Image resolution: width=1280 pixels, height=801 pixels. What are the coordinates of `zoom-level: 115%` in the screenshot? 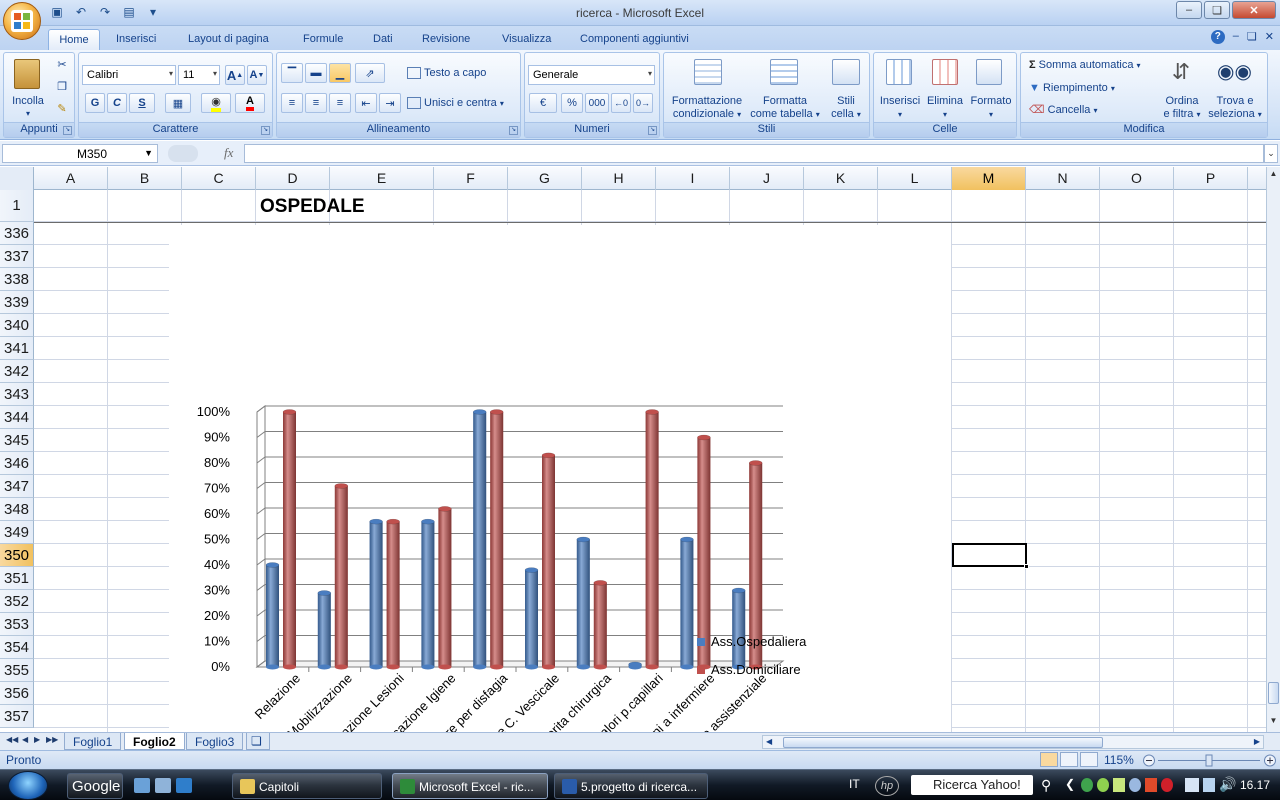 It's located at (1119, 760).